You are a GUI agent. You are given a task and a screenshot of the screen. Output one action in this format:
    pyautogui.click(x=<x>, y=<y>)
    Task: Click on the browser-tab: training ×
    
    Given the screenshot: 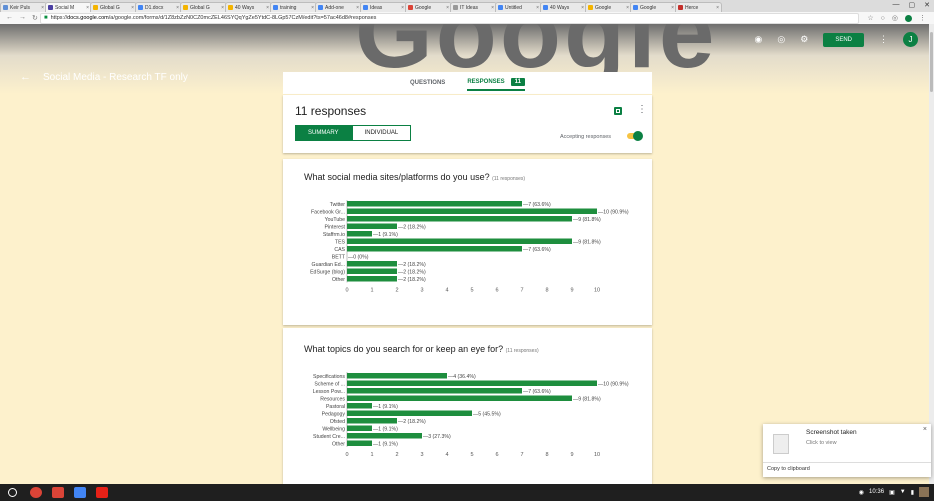 What is the action you would take?
    pyautogui.click(x=293, y=7)
    